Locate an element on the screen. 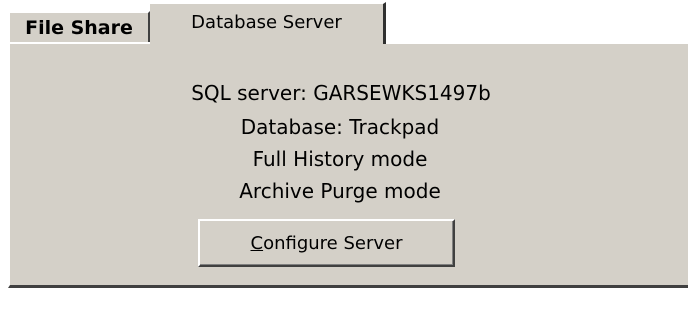 Image resolution: width=688 pixels, height=315 pixels. tab-file-share: File Share is located at coordinates (79, 26).